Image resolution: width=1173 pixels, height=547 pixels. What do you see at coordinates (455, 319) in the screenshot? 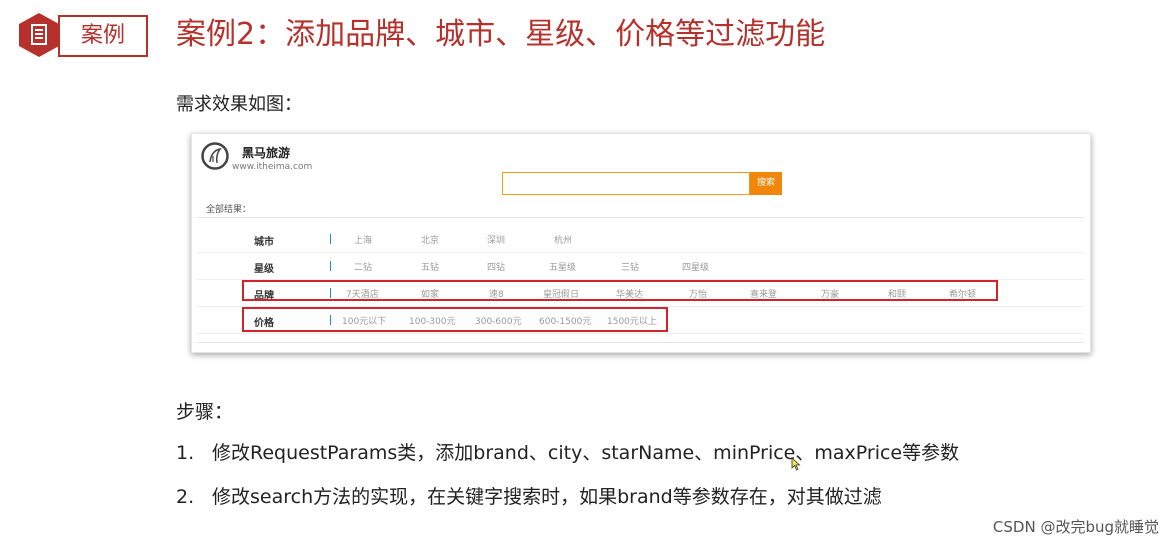
I see `price-highlight-box` at bounding box center [455, 319].